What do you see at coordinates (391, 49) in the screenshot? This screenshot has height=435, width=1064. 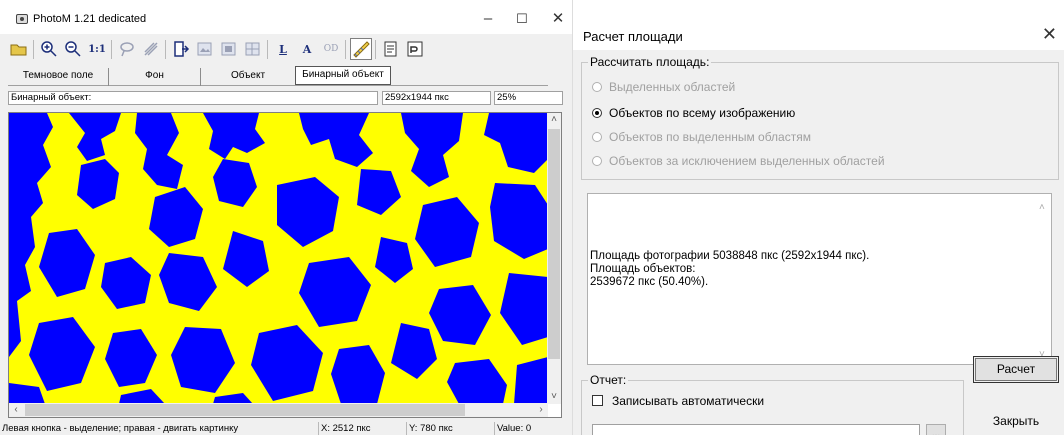 I see `report-icon` at bounding box center [391, 49].